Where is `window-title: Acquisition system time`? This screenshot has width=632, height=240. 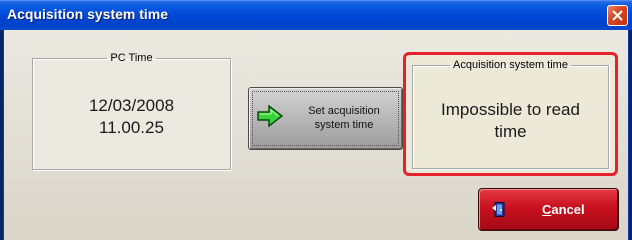 window-title: Acquisition system time is located at coordinates (88, 14).